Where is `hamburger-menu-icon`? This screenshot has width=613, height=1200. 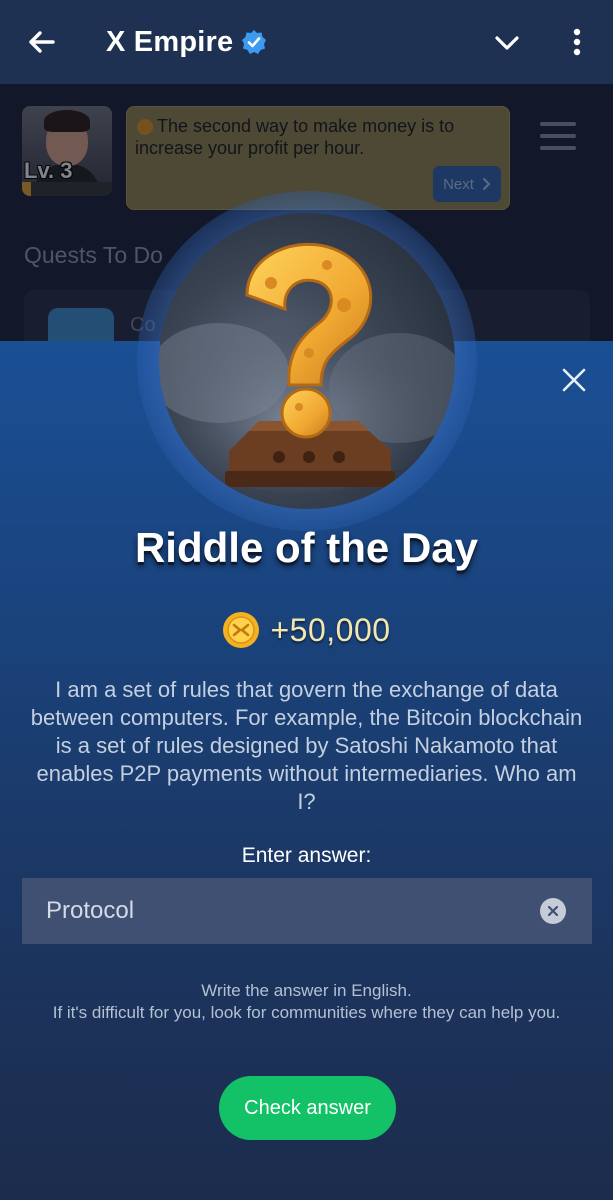
hamburger-menu-icon is located at coordinates (558, 136).